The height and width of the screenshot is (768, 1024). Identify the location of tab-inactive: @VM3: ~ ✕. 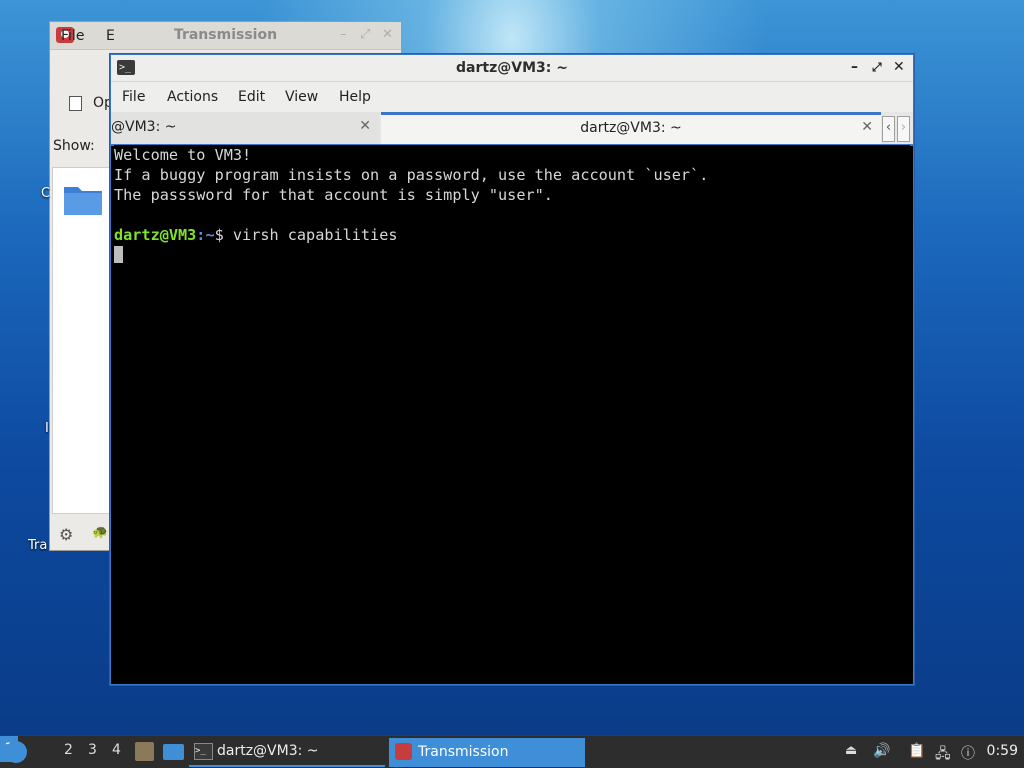
(245, 128).